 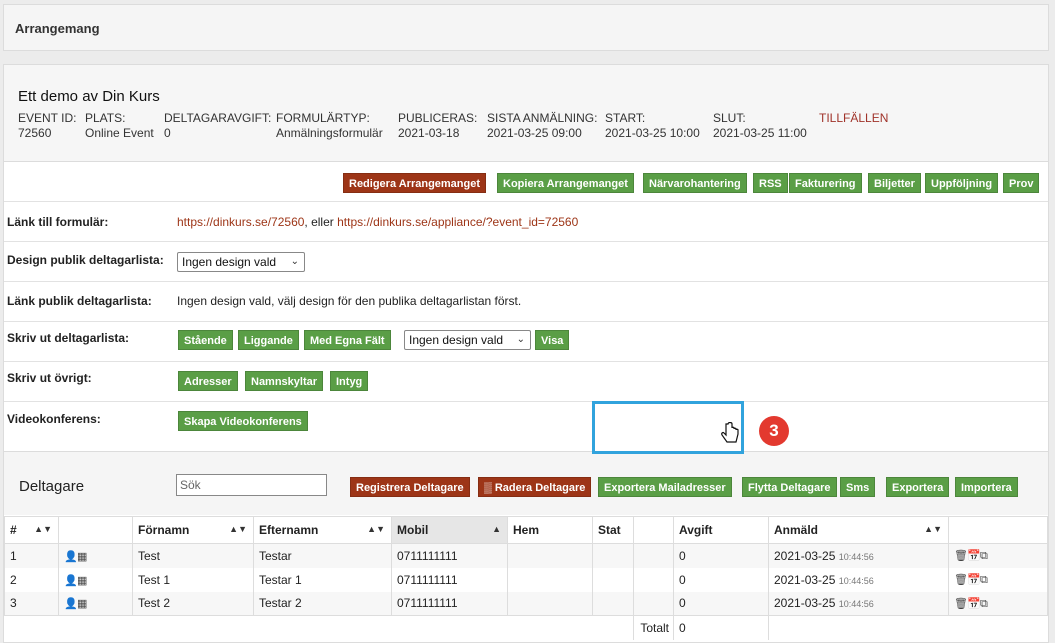 I want to click on meta-end: SLUT: 2021-03-25 11:00, so click(x=760, y=125).